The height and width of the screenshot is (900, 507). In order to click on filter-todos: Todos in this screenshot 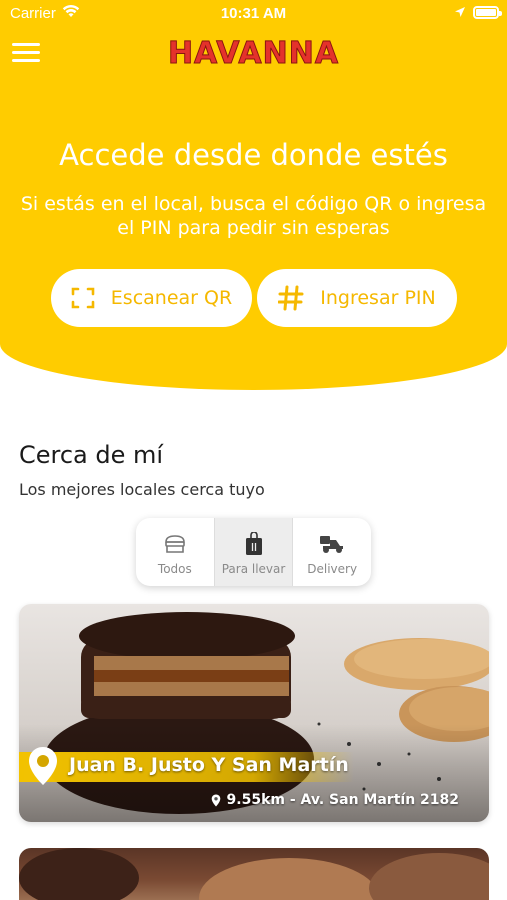, I will do `click(175, 552)`.